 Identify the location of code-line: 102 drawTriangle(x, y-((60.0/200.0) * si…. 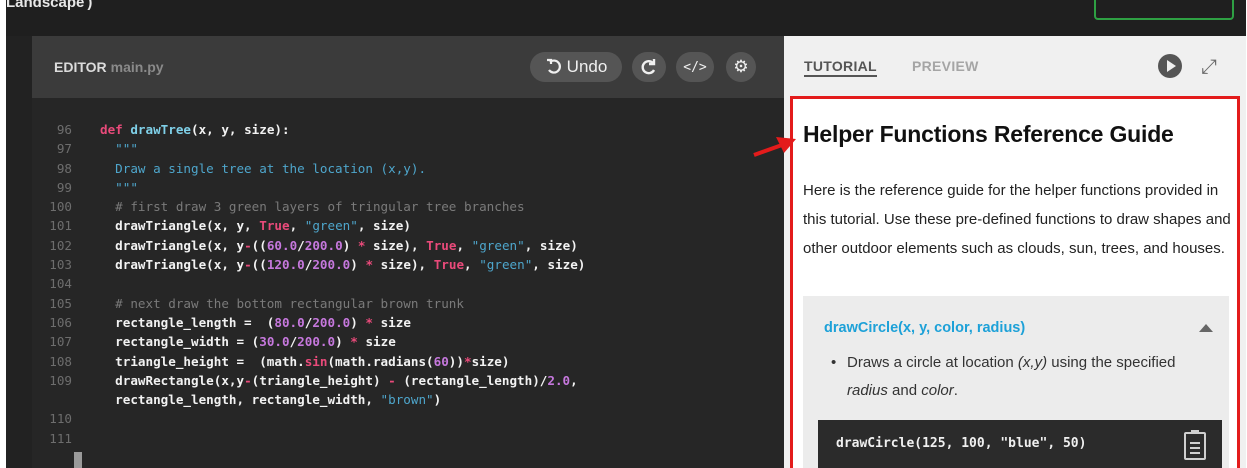
(408, 245).